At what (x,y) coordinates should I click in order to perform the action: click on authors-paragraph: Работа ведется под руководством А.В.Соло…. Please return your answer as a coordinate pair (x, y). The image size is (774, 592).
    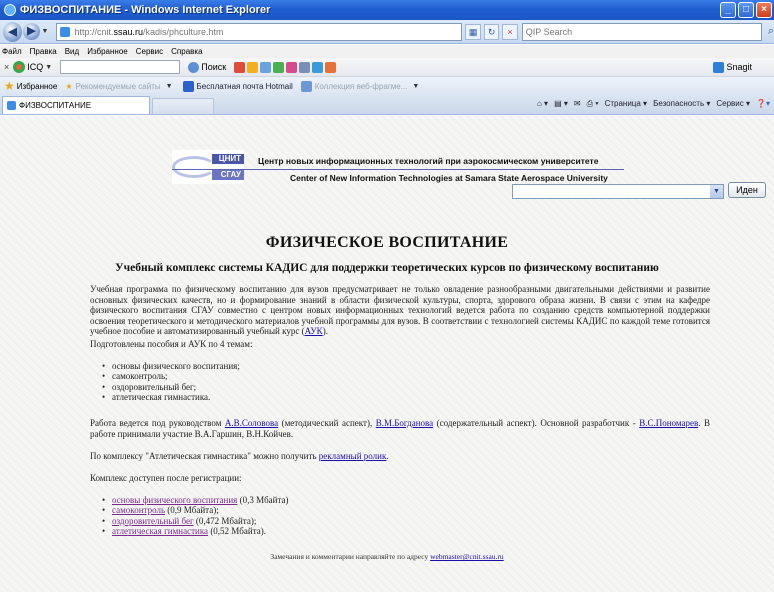
    Looking at the image, I should click on (400, 428).